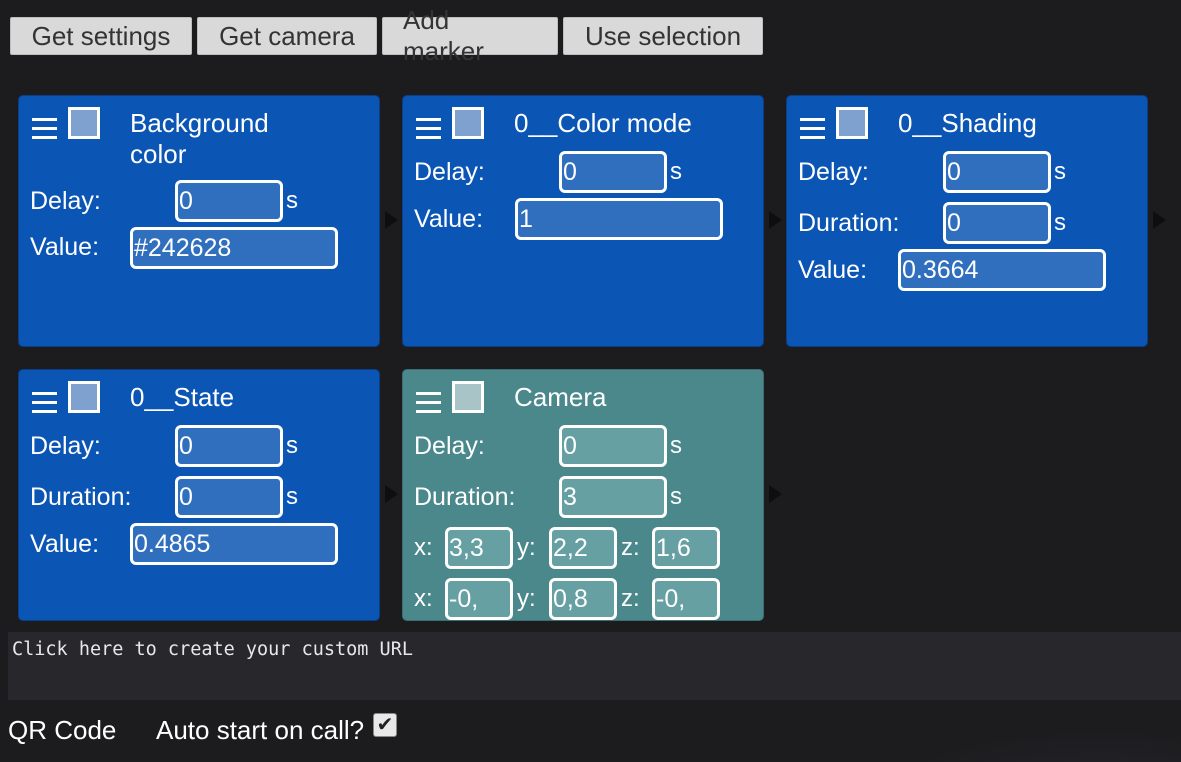  I want to click on target-x-input: -0,, so click(479, 599).